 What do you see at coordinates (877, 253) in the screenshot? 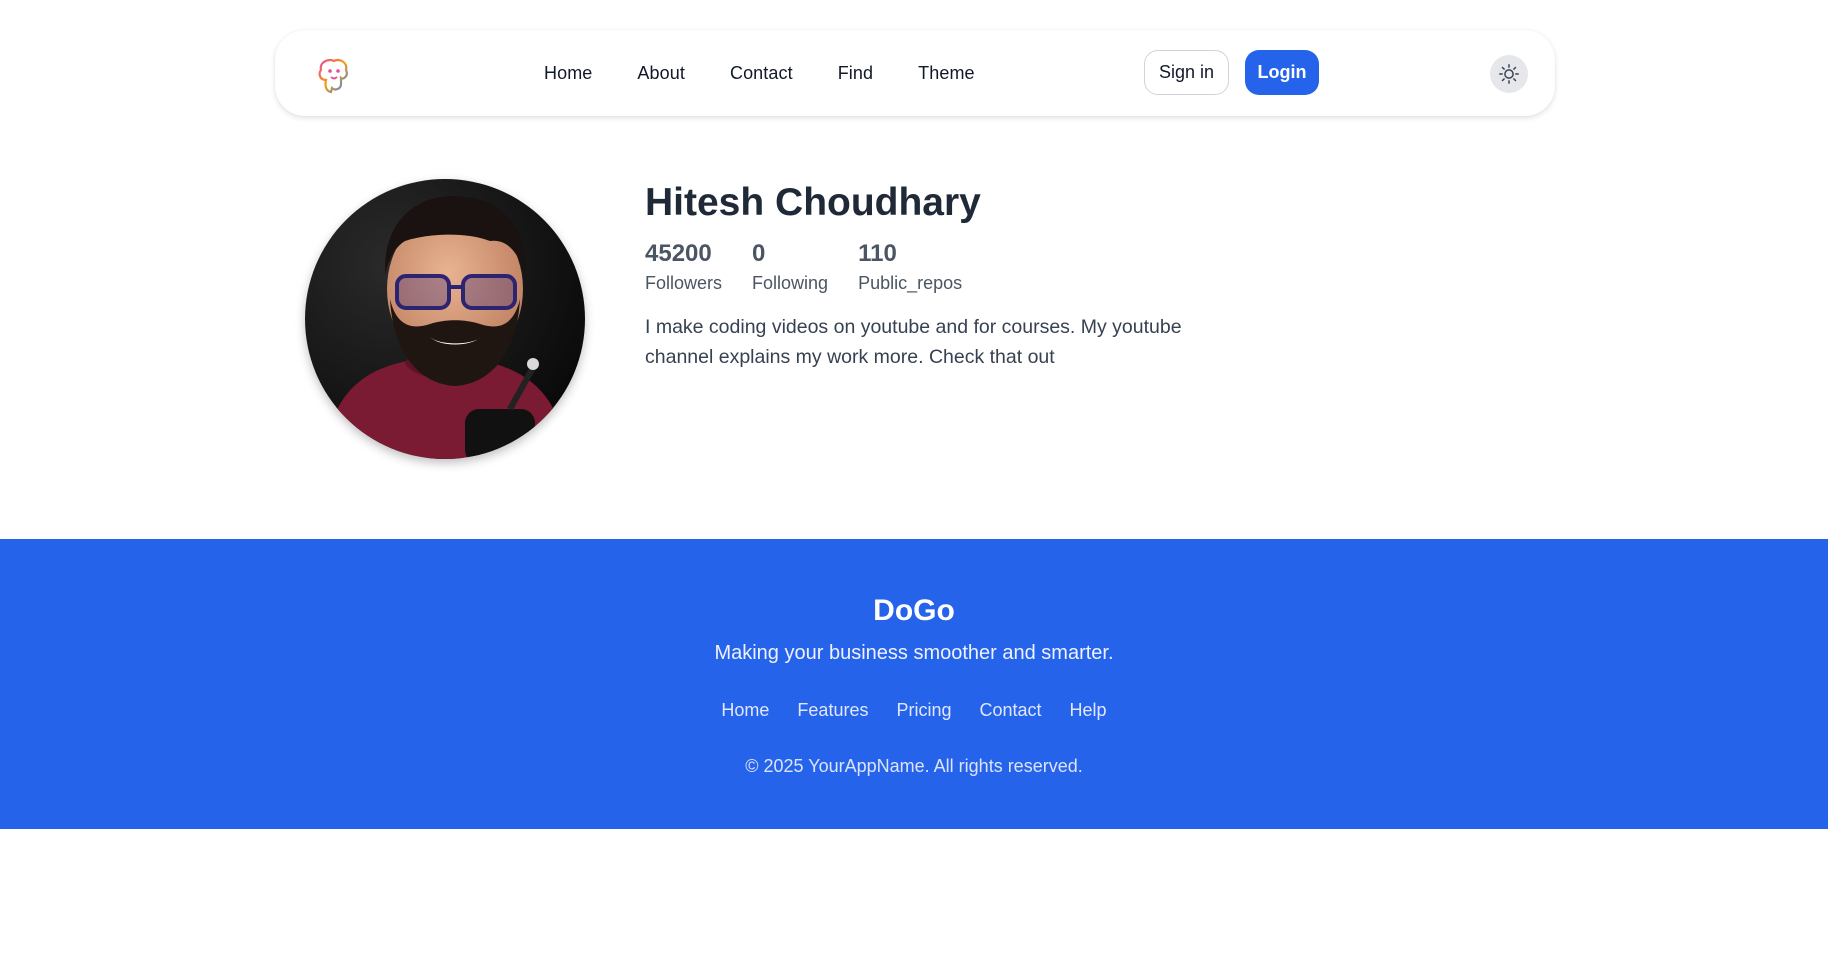
I see `stat-value: 110` at bounding box center [877, 253].